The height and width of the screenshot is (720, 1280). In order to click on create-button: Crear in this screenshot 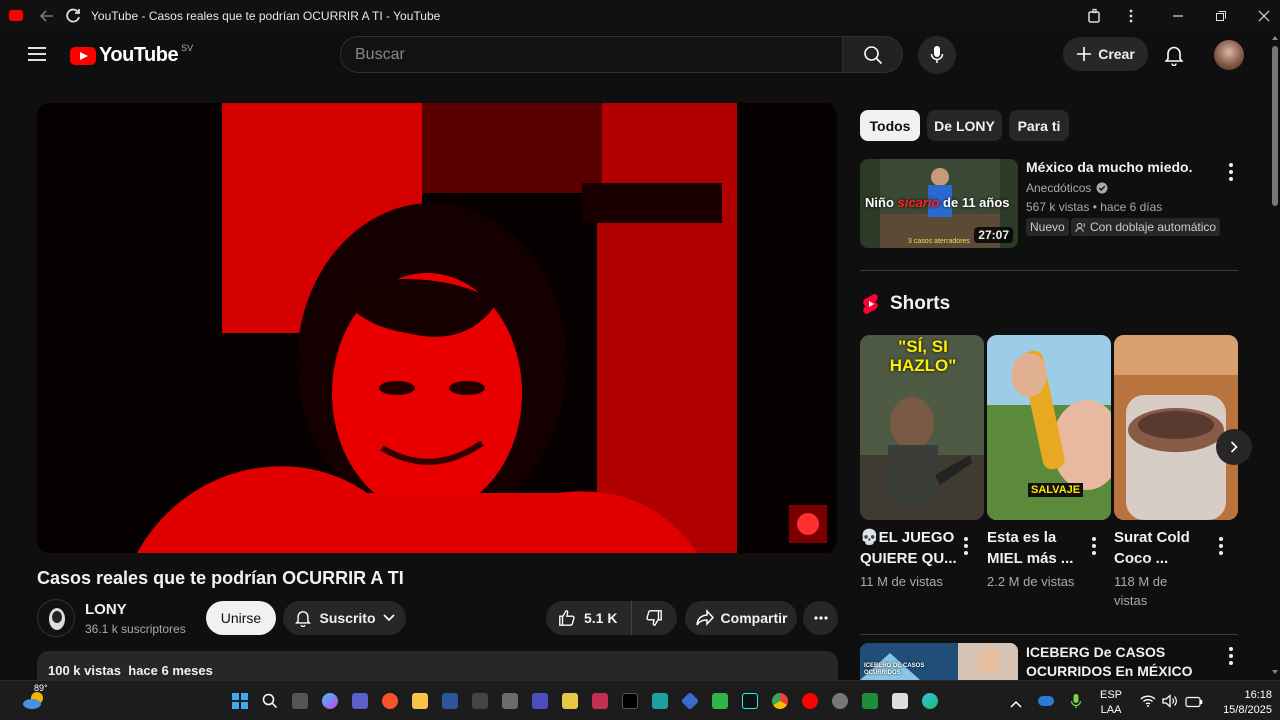, I will do `click(1105, 54)`.